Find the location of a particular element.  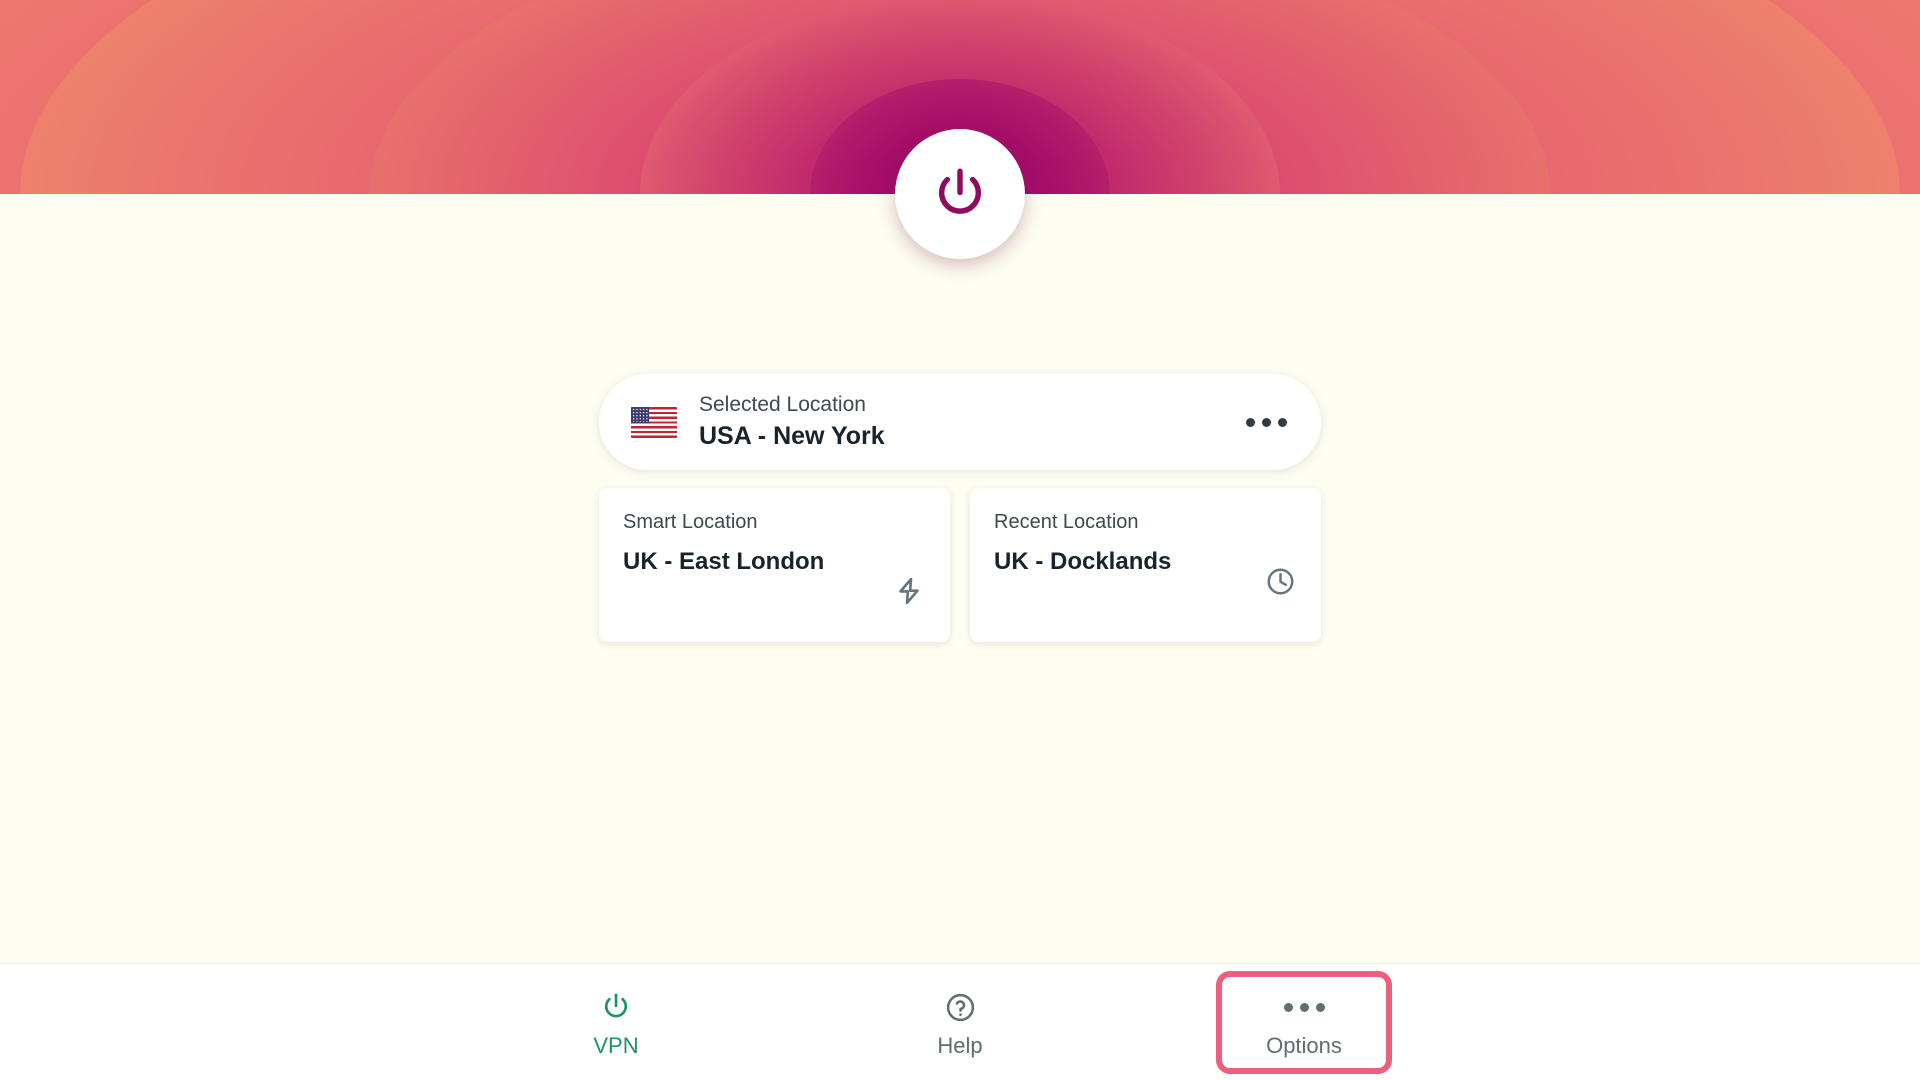

selected-location-menu-button is located at coordinates (1266, 422).